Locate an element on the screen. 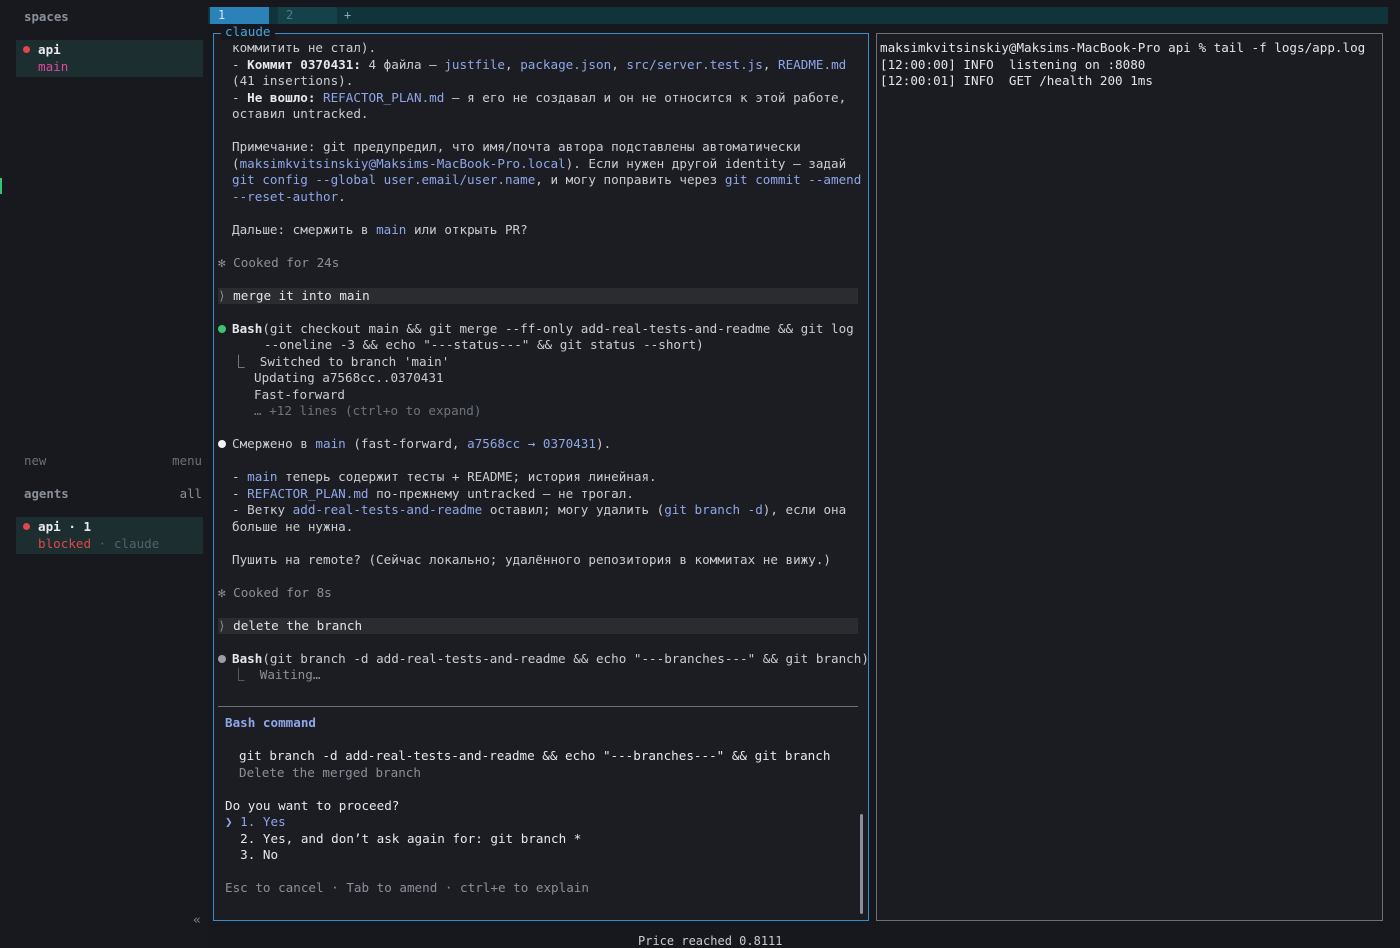 This screenshot has height=948, width=1400. user-message: ⟩ delete the branch is located at coordinates (538, 625).